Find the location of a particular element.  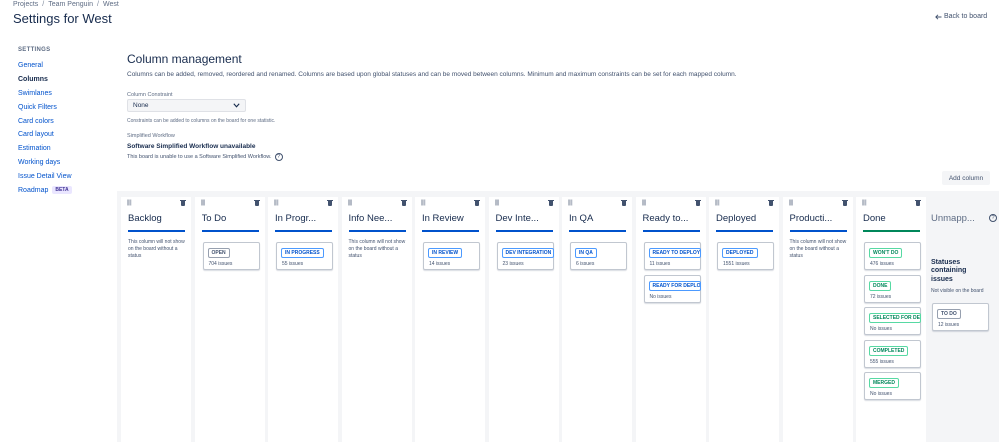

sidebar-item-card-colors: Card colors is located at coordinates (68, 121).